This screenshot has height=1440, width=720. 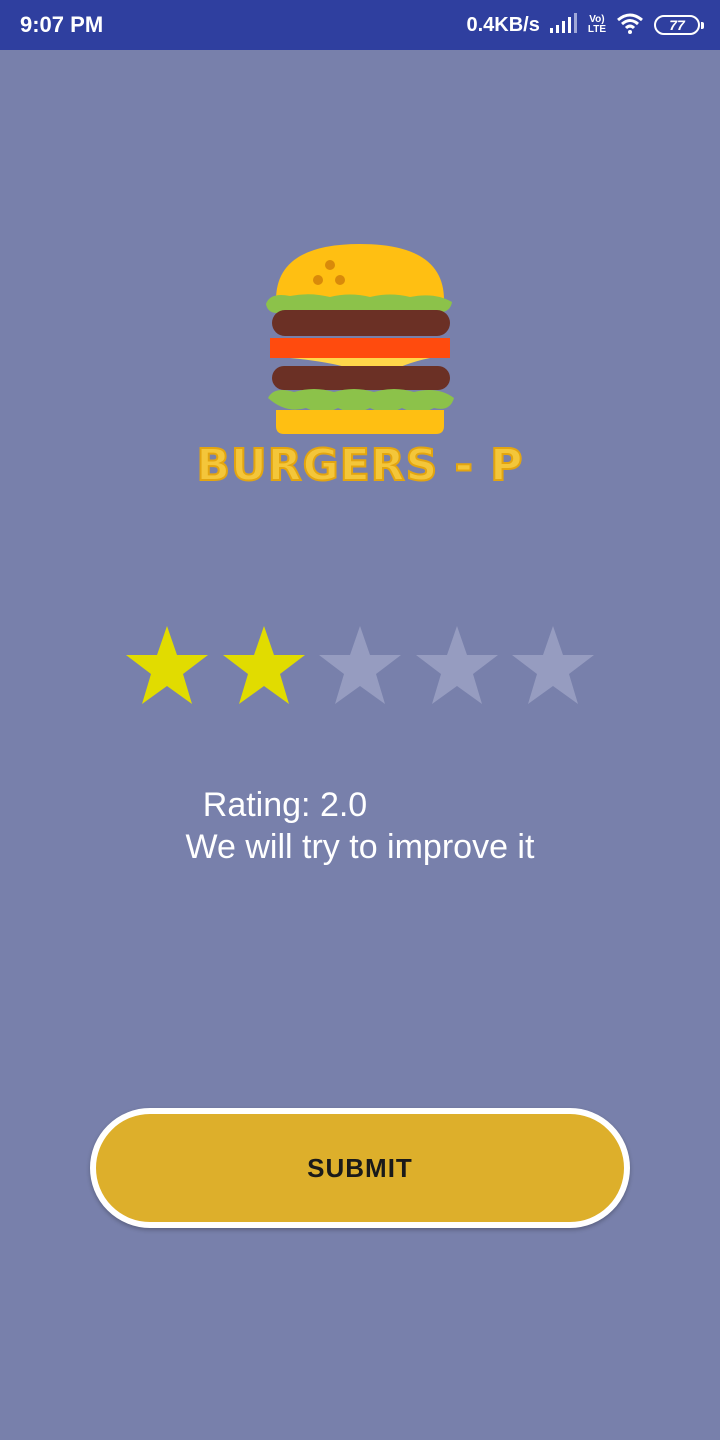 I want to click on wifi-icon, so click(x=630, y=25).